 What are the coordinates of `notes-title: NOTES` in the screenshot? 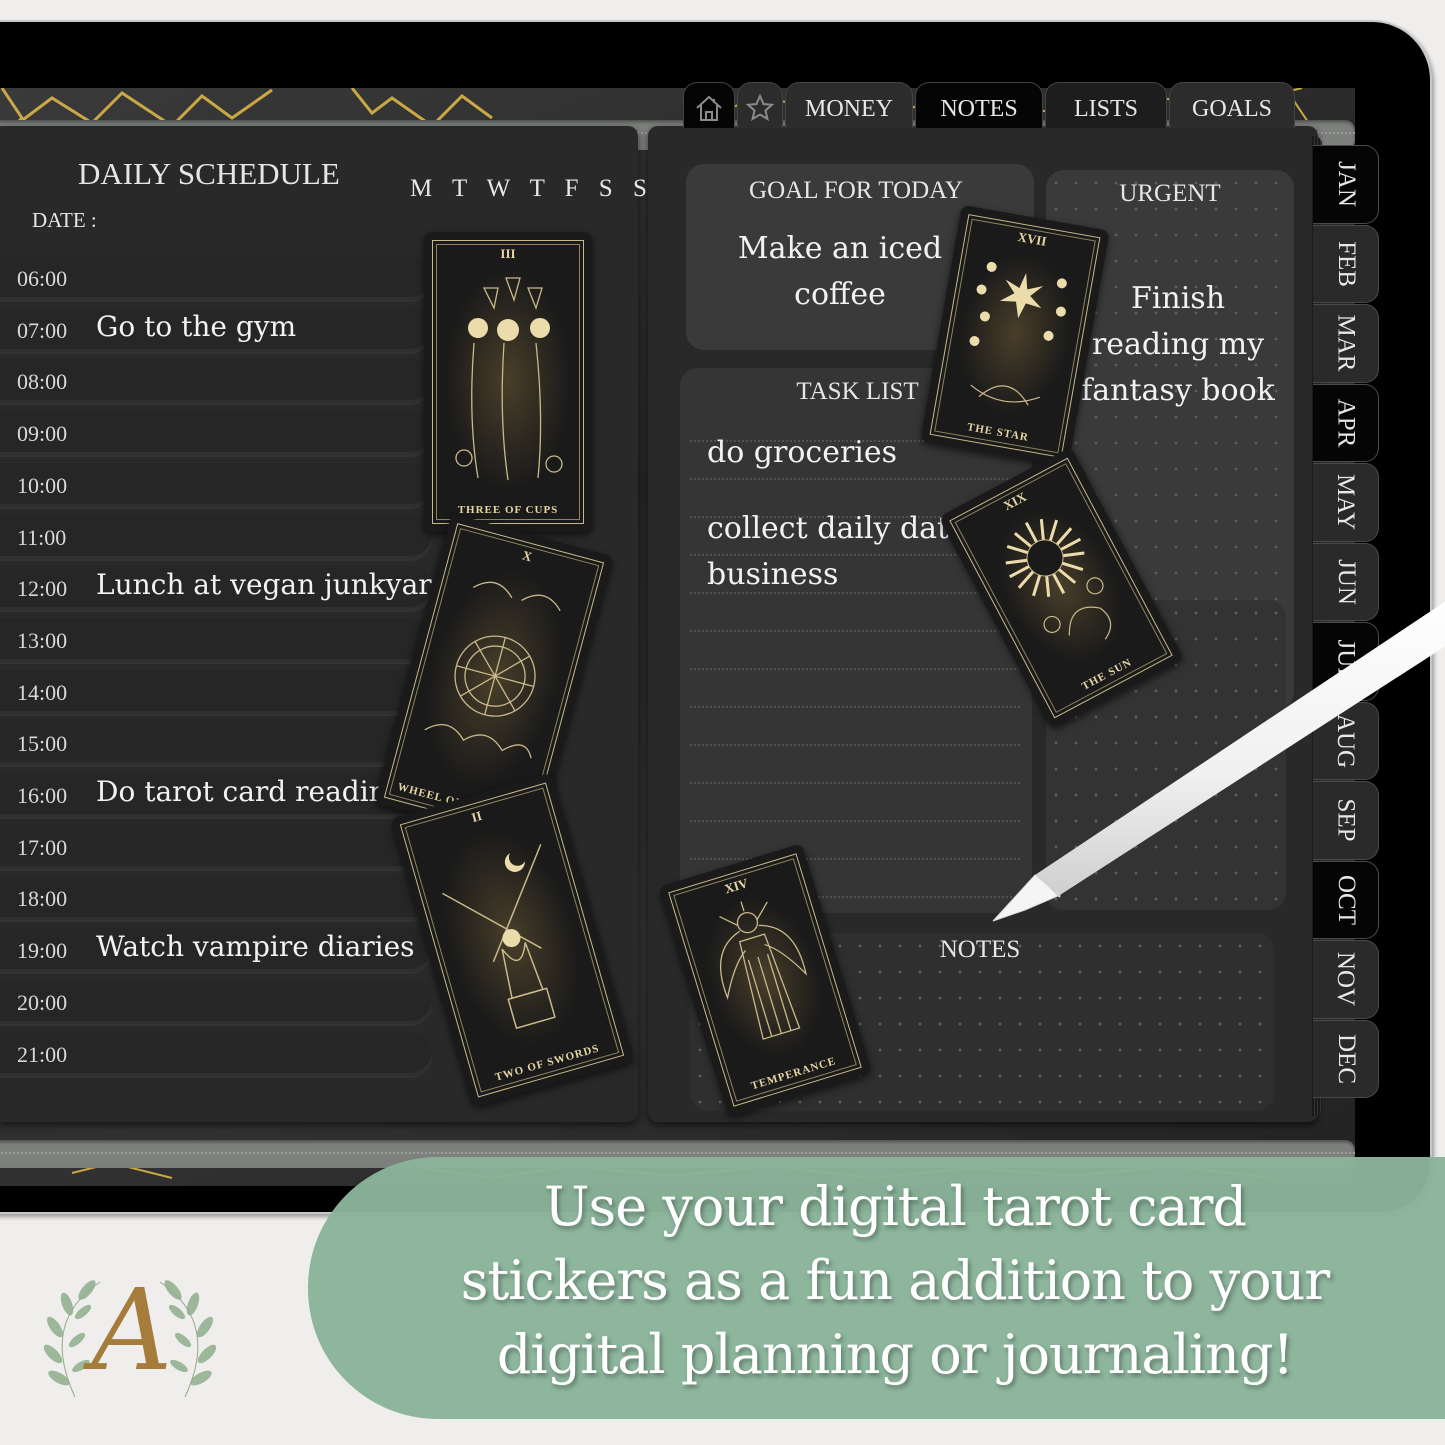 It's located at (980, 949).